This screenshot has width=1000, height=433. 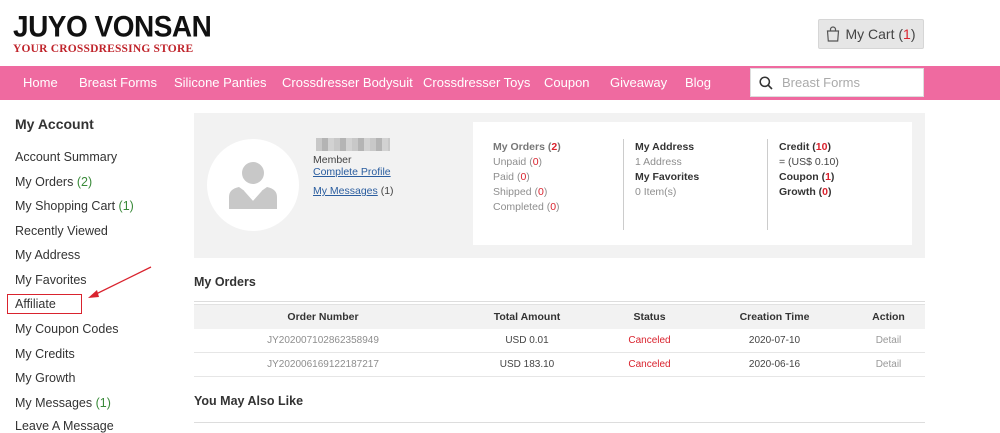 I want to click on nav-home: Home, so click(x=40, y=83).